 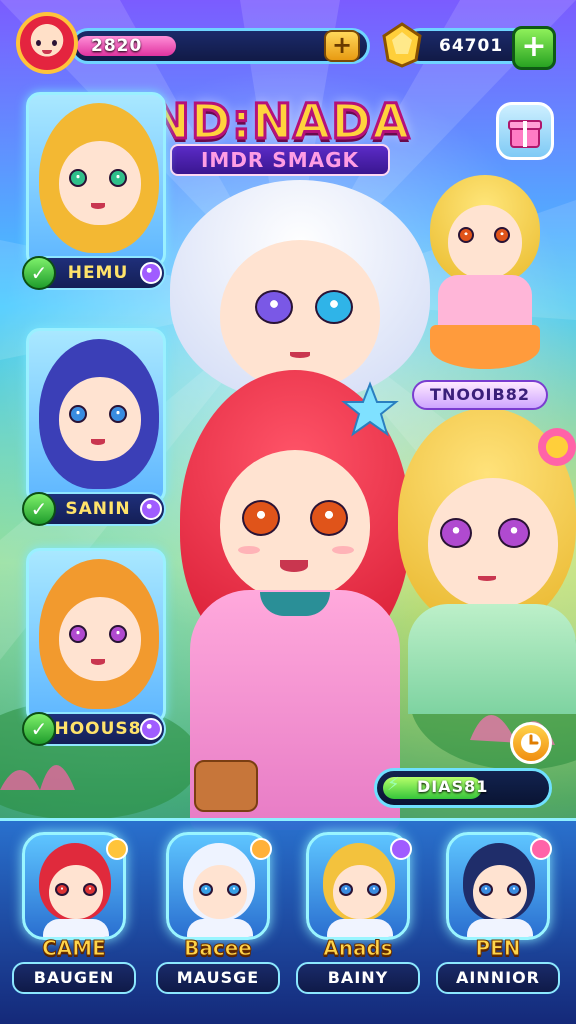 I want to click on roster-subtitle-button: MAUSGE, so click(x=218, y=978).